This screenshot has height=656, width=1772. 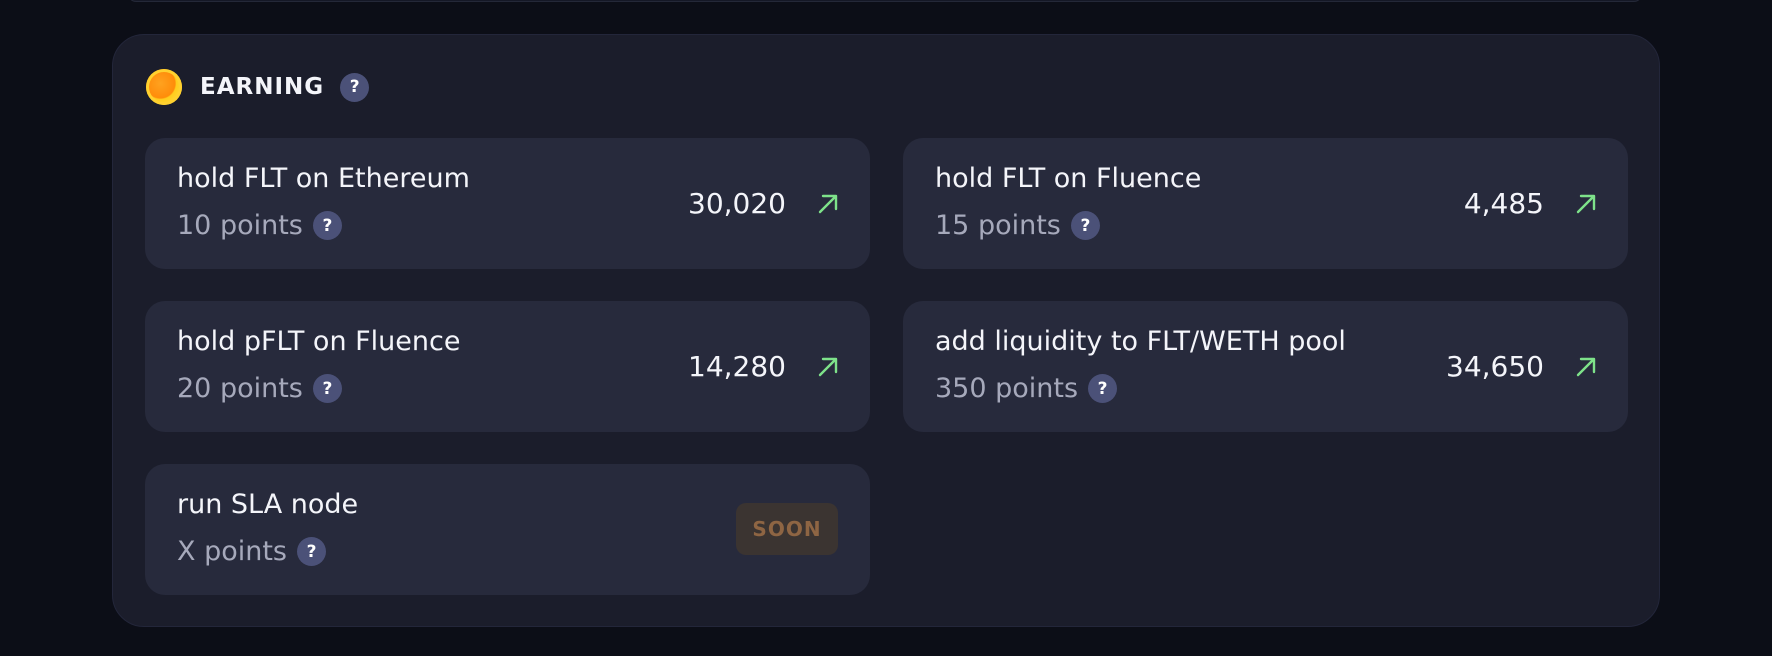 What do you see at coordinates (507, 366) in the screenshot?
I see `earning-card-hold-pflt-fluence: hold pFLT on Fluence 20 points ? 14,280` at bounding box center [507, 366].